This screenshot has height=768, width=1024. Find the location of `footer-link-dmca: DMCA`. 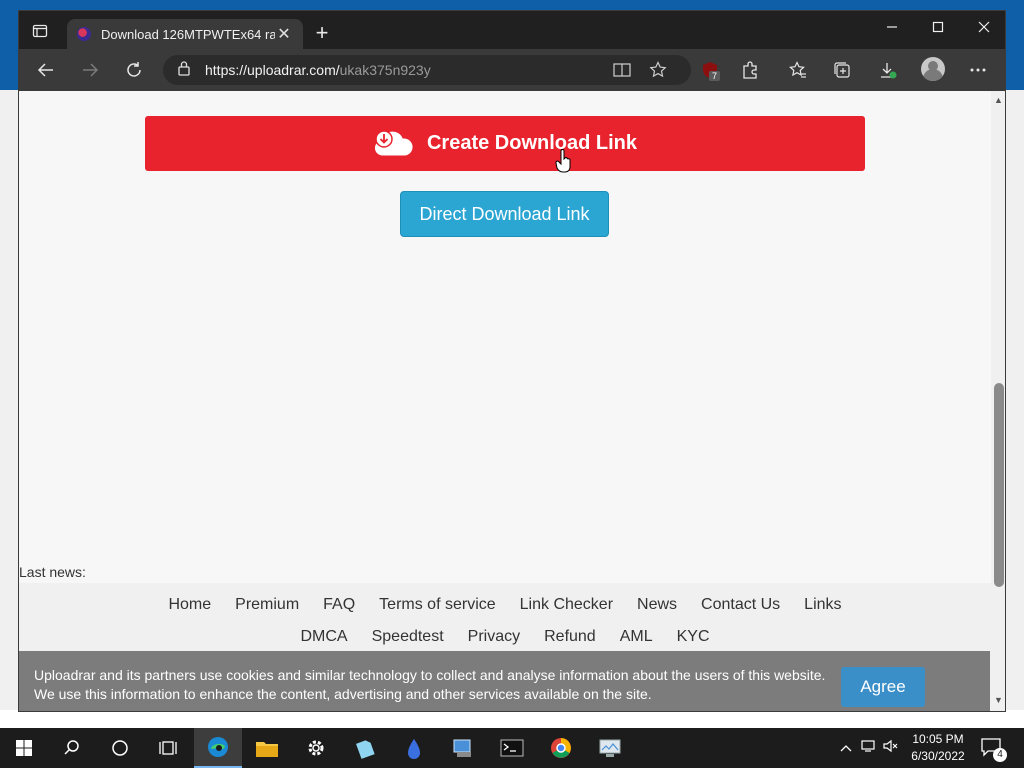

footer-link-dmca: DMCA is located at coordinates (323, 637).